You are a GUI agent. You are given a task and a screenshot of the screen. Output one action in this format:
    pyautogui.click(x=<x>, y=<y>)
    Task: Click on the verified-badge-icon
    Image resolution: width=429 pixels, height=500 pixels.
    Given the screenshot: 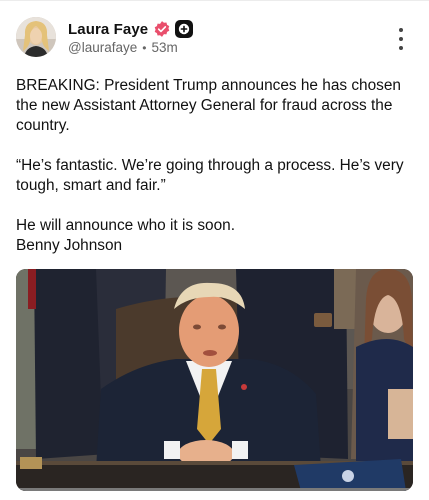 What is the action you would take?
    pyautogui.click(x=162, y=29)
    